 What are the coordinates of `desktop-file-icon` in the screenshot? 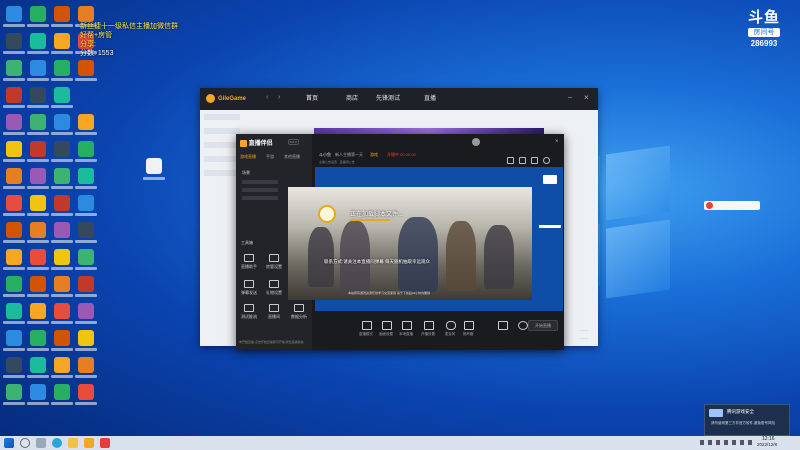 It's located at (154, 166).